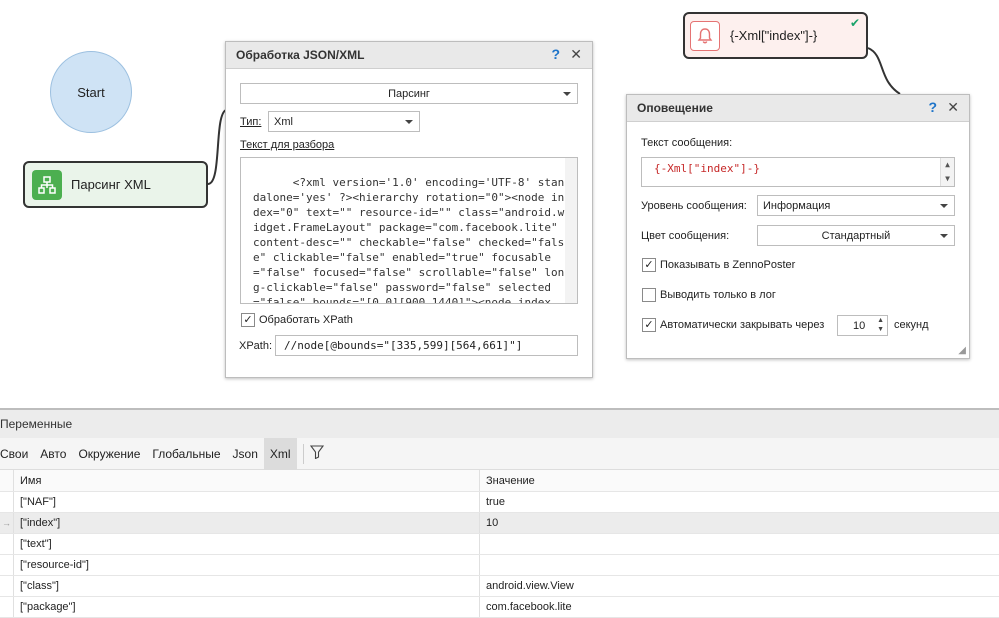 The image size is (999, 618). What do you see at coordinates (492, 523) in the screenshot?
I see `variable-value: 10` at bounding box center [492, 523].